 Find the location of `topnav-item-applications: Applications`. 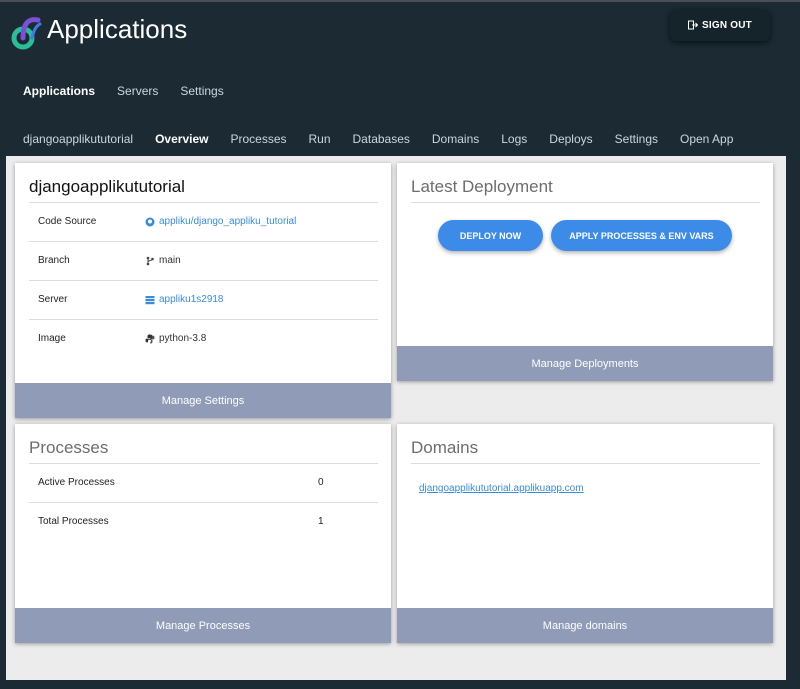

topnav-item-applications: Applications is located at coordinates (59, 91).